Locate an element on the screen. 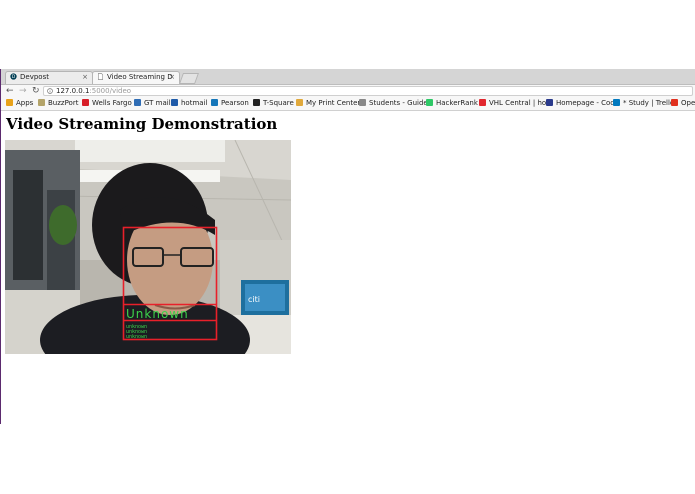 The width and height of the screenshot is (695, 494). bookmark-label: BuzzPort is located at coordinates (63, 103).